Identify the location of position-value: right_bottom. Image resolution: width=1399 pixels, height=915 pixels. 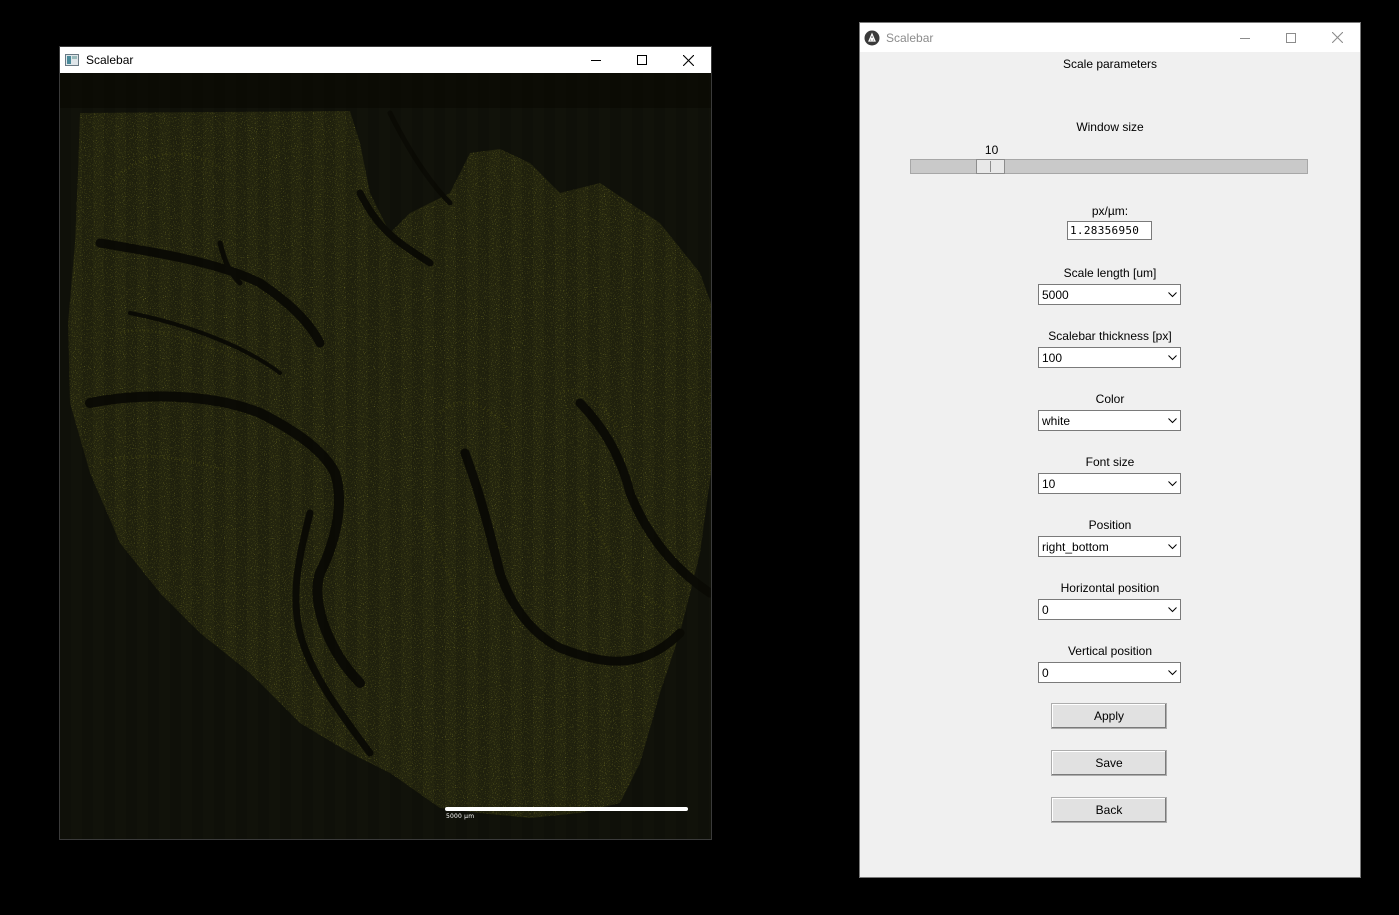
(1075, 547).